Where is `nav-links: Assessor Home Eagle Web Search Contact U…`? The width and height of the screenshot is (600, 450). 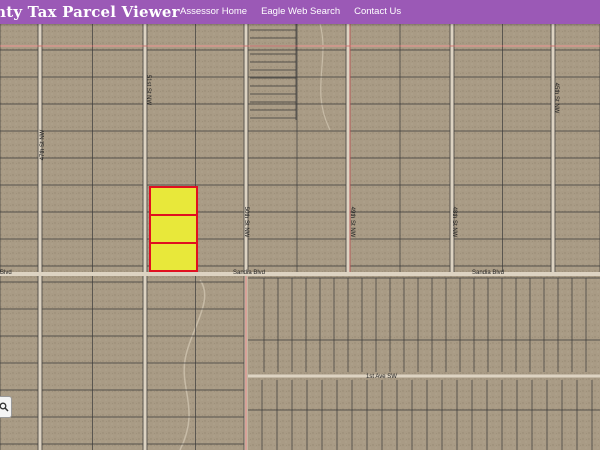
nav-links: Assessor Home Eagle Web Search Contact U… is located at coordinates (290, 11).